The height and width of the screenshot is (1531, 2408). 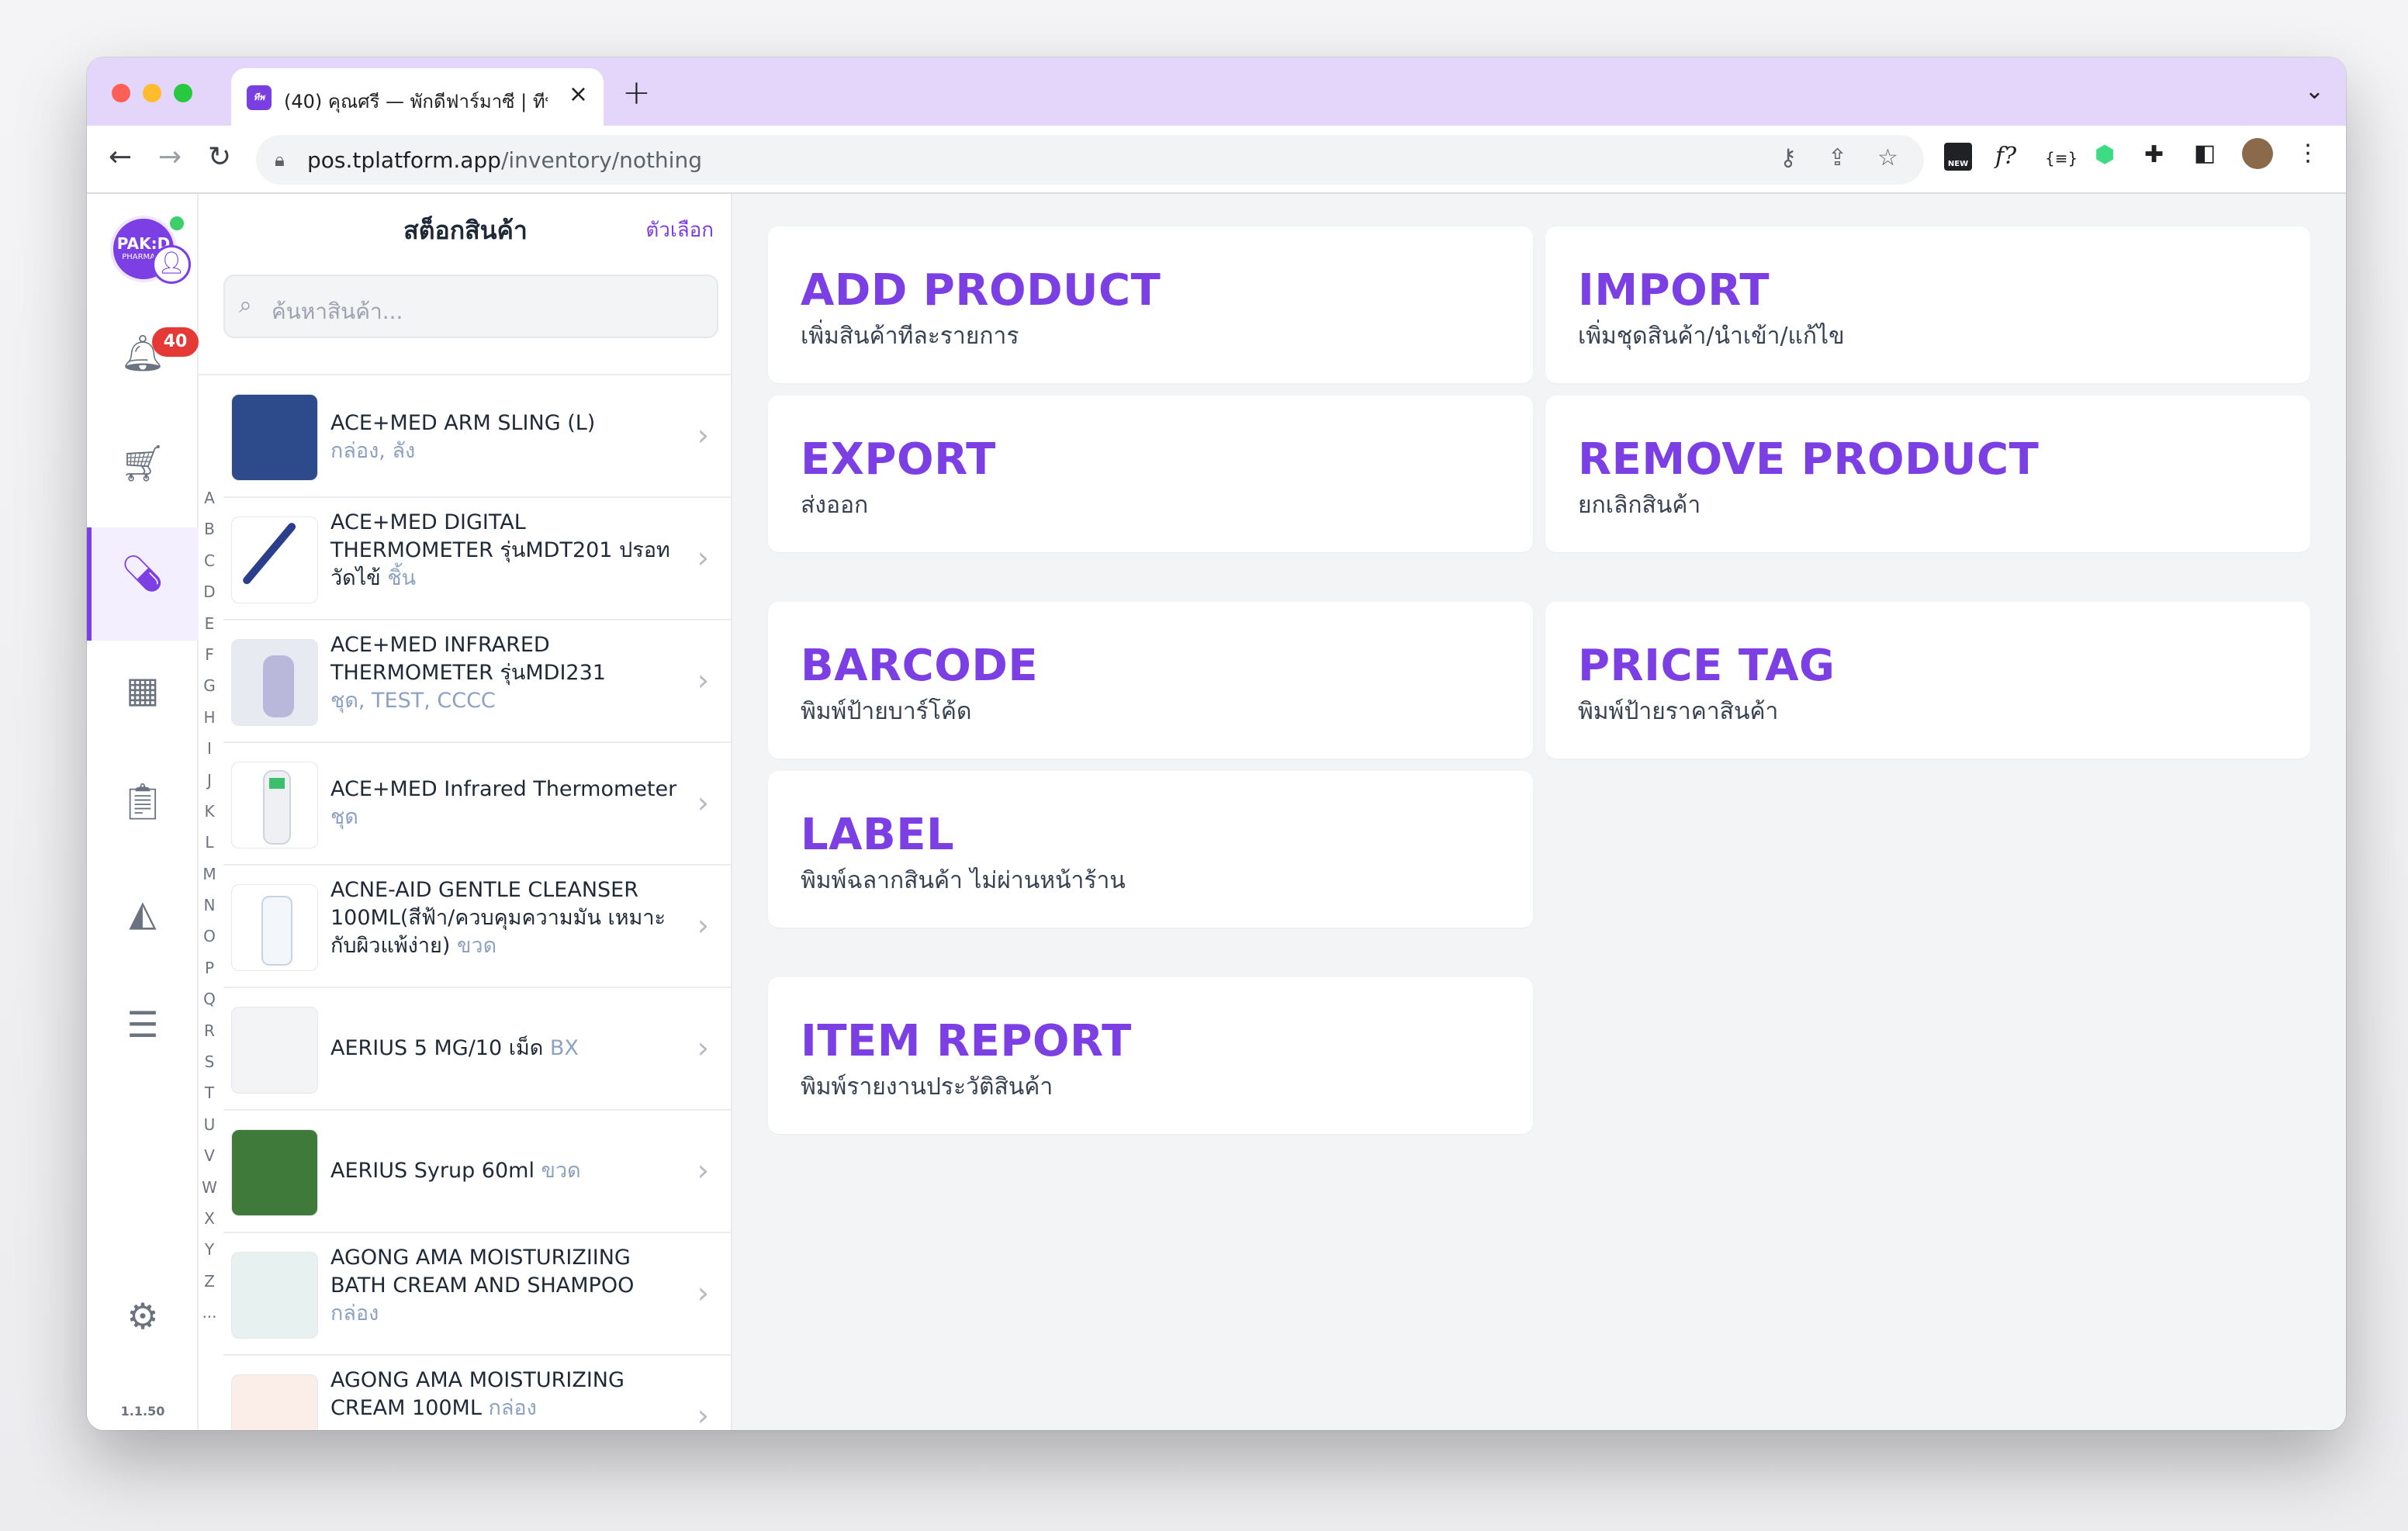 I want to click on user-avatar-icon: 👤︎, so click(x=171, y=264).